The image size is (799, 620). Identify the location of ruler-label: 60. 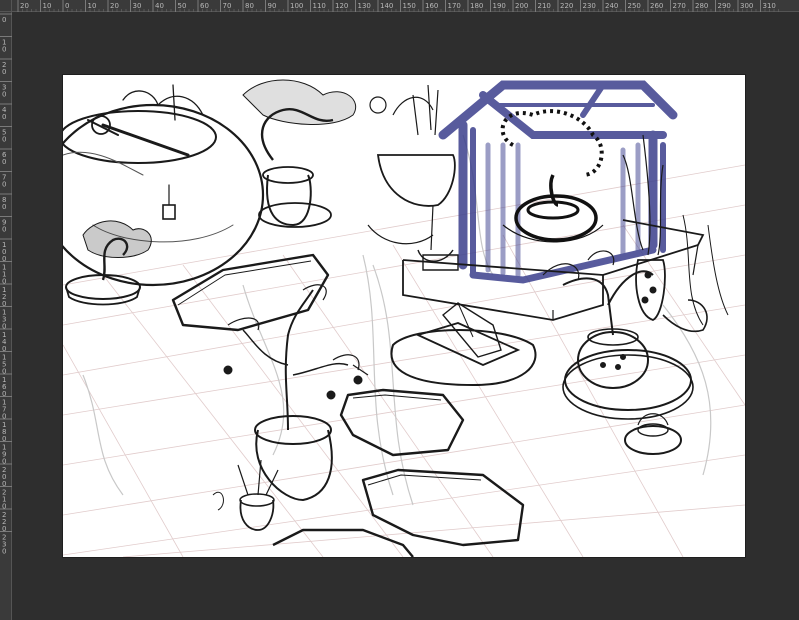
(204, 6).